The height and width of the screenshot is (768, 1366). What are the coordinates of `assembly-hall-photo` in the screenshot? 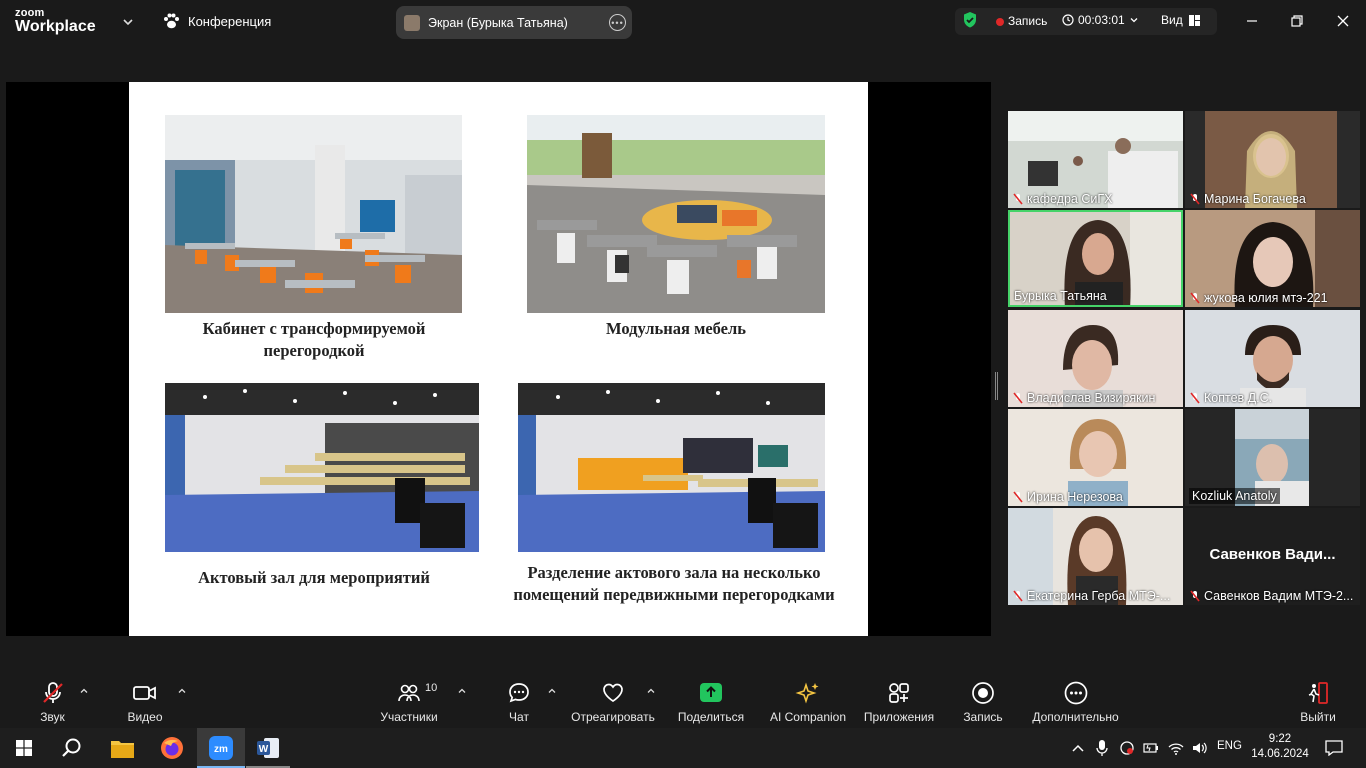 It's located at (322, 467).